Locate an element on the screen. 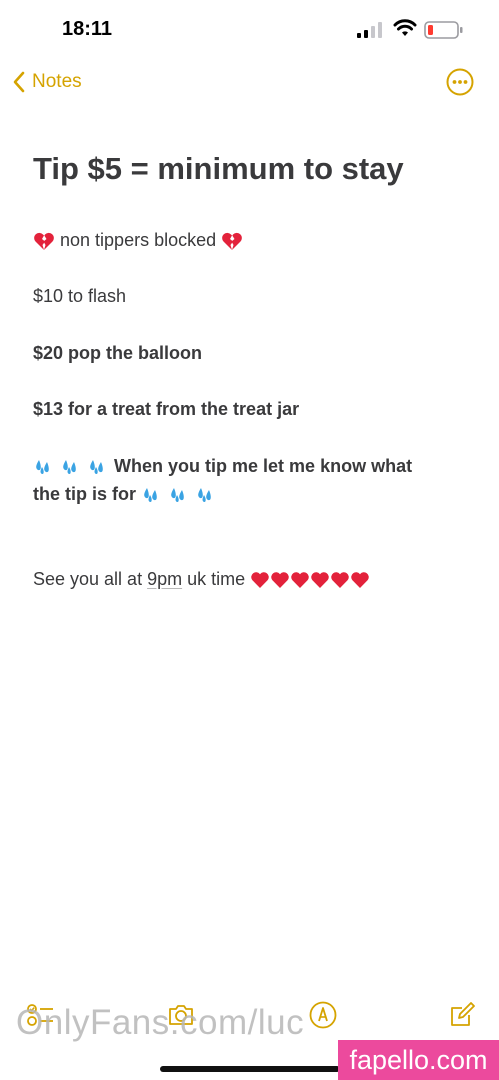  more-circle-icon is located at coordinates (460, 82).